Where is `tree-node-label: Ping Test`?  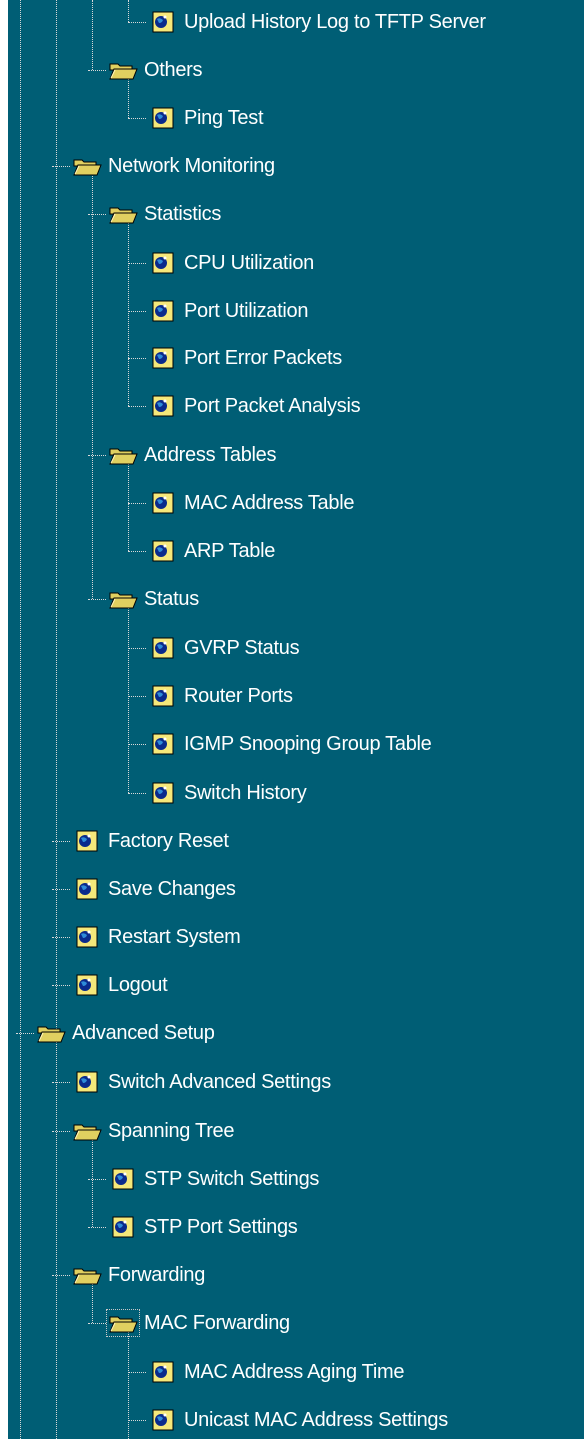
tree-node-label: Ping Test is located at coordinates (224, 118).